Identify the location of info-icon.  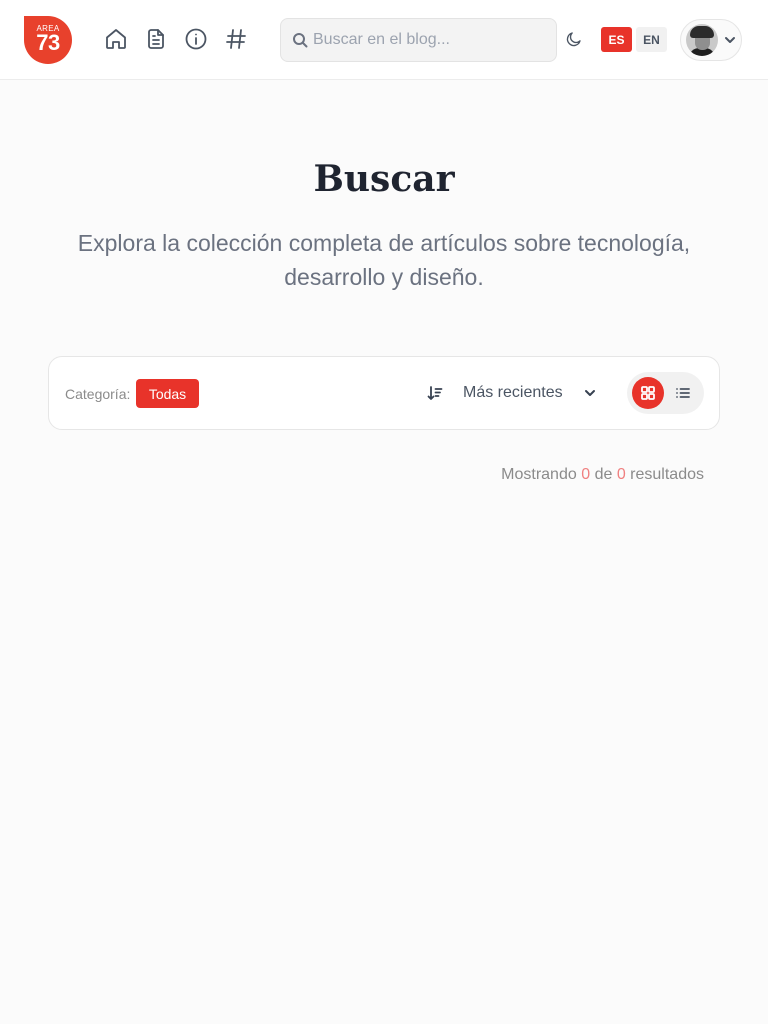
(196, 39).